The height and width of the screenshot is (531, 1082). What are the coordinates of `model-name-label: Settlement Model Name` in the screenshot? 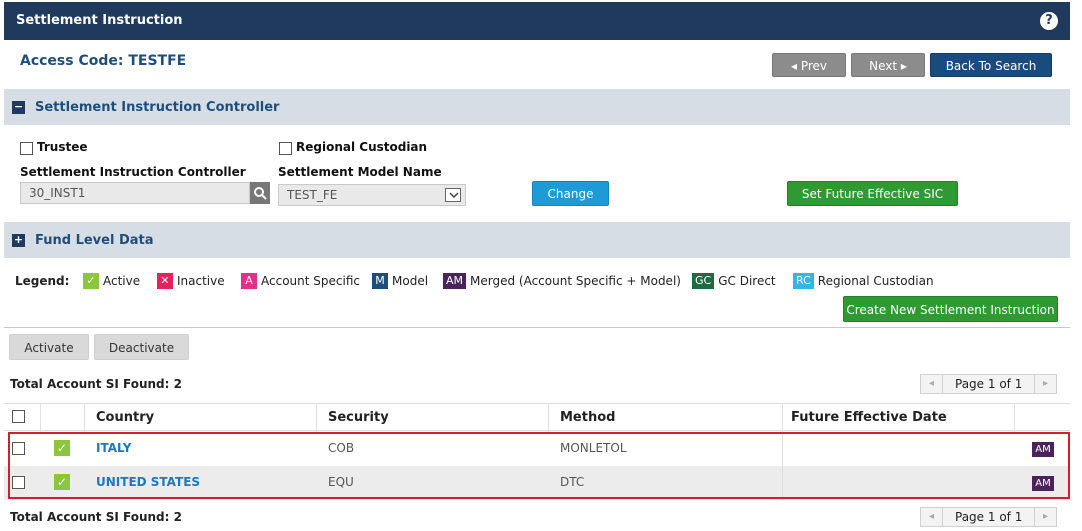 It's located at (360, 172).